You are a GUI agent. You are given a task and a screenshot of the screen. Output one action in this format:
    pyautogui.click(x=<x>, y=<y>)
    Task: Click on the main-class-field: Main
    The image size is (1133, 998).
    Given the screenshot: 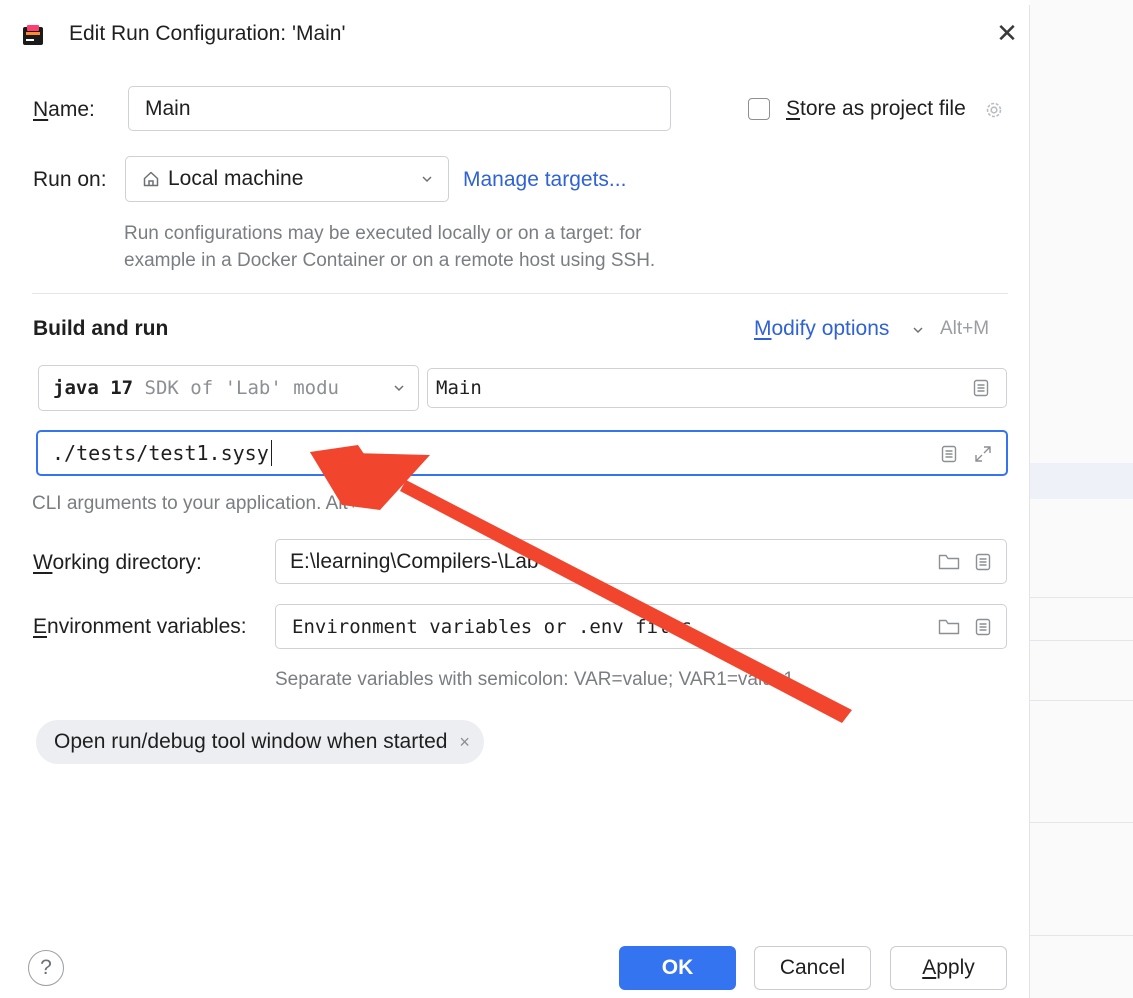 What is the action you would take?
    pyautogui.click(x=717, y=388)
    